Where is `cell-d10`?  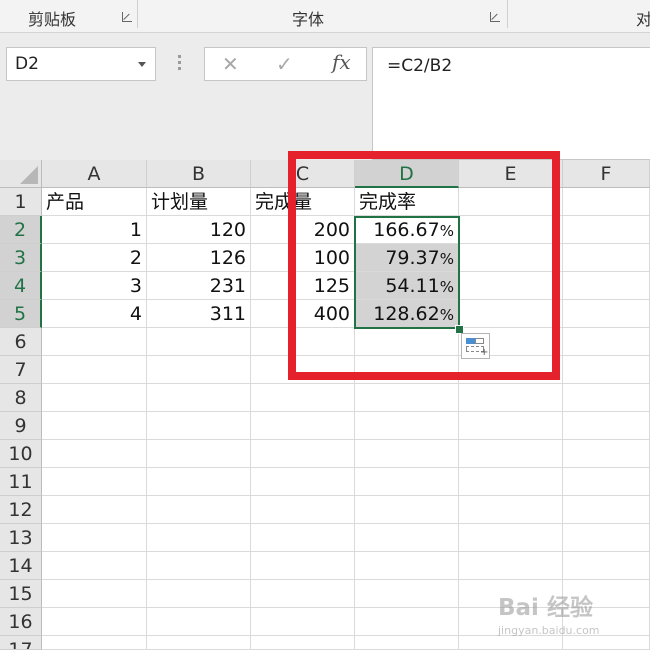
cell-d10 is located at coordinates (407, 454).